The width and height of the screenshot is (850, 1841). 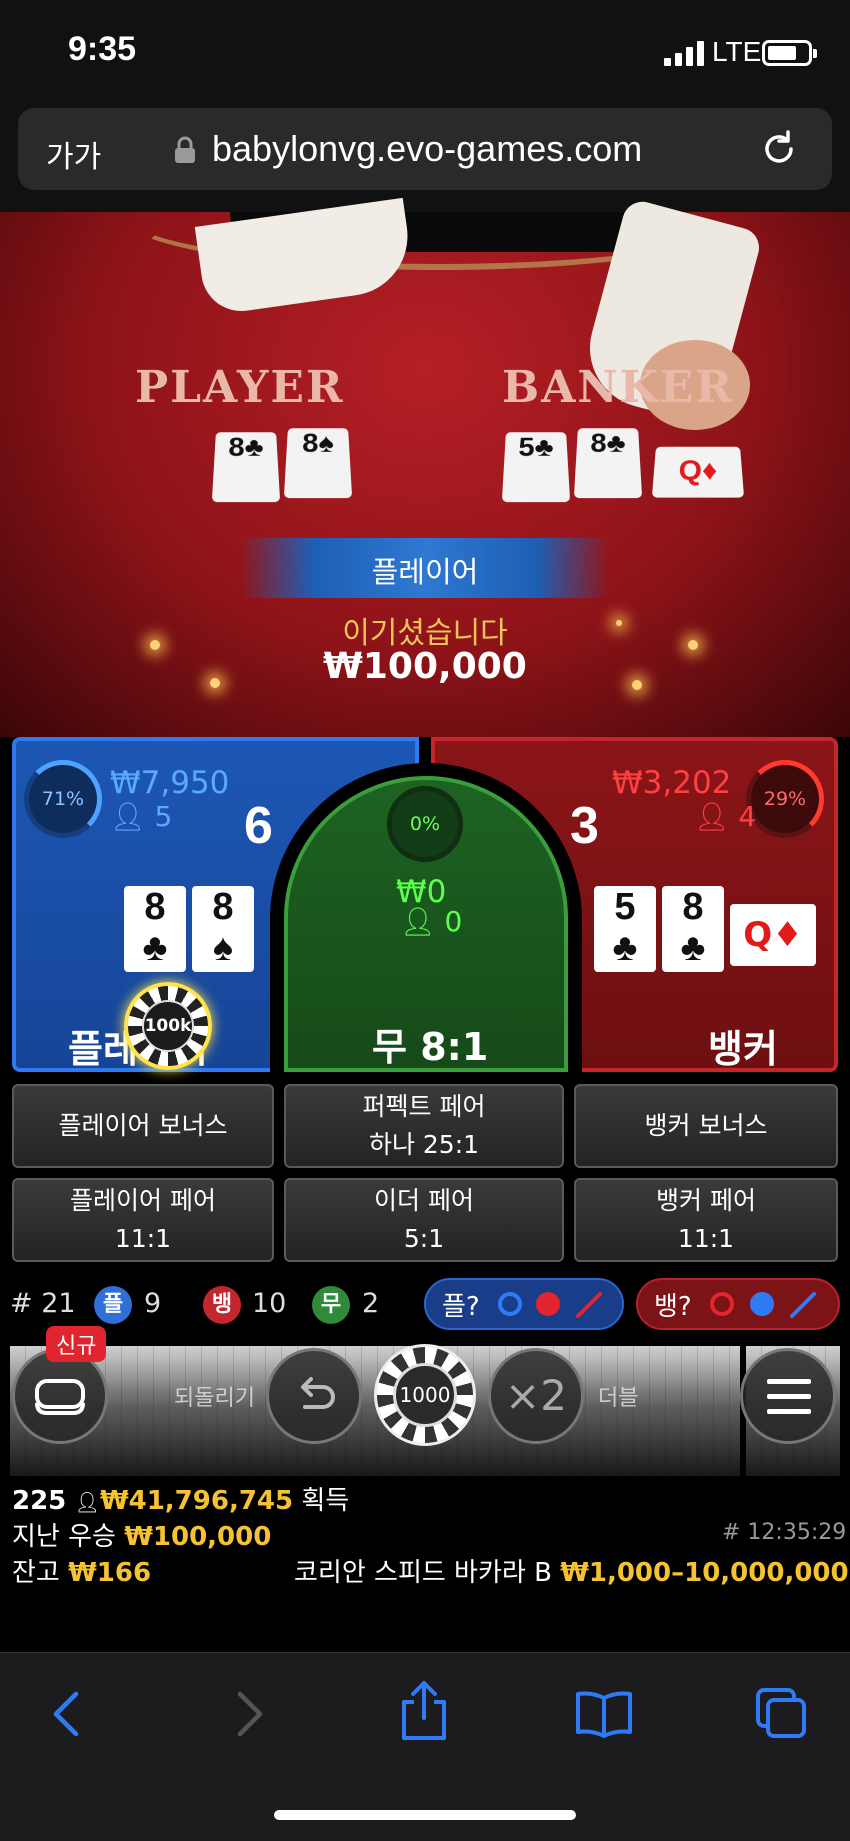 What do you see at coordinates (424, 1144) in the screenshot?
I see `side-bet-odds: 하나 25:1` at bounding box center [424, 1144].